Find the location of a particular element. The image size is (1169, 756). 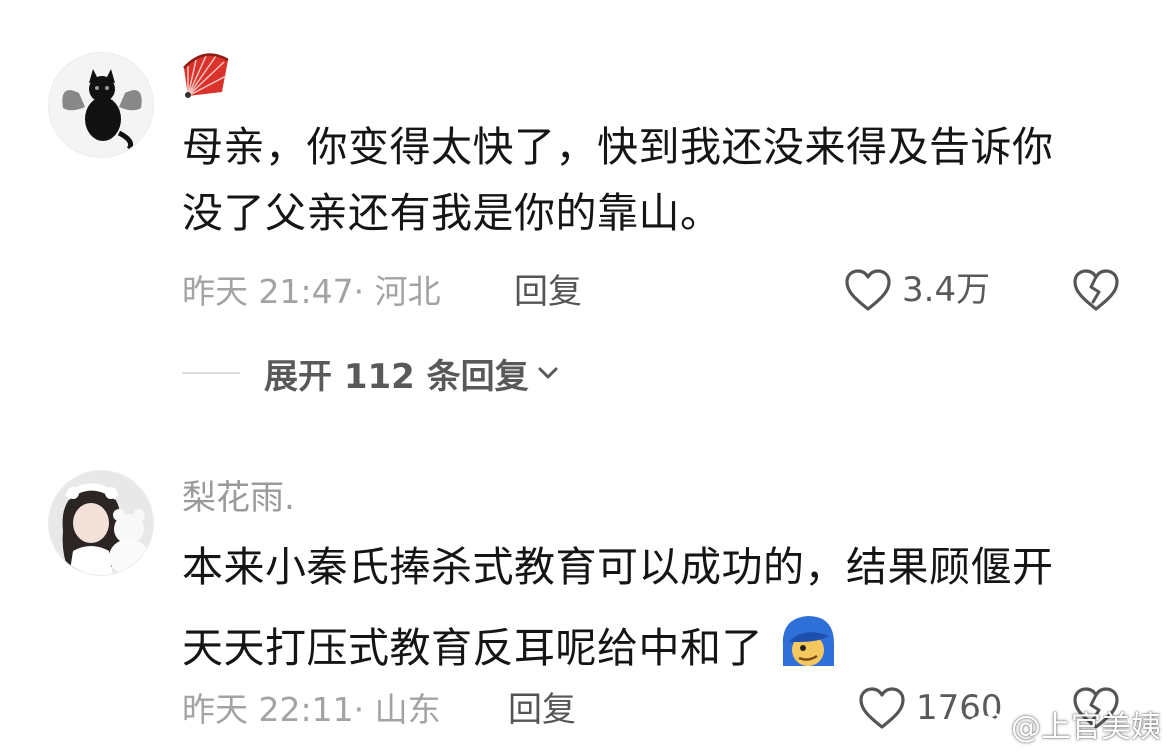

watermark-text: @上官美姨 is located at coordinates (1086, 727).